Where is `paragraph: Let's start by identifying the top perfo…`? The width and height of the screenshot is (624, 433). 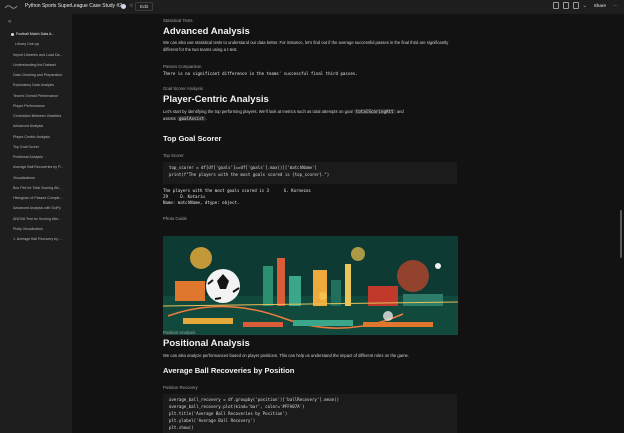 paragraph: Let's start by identifying the top perfo… is located at coordinates (311, 115).